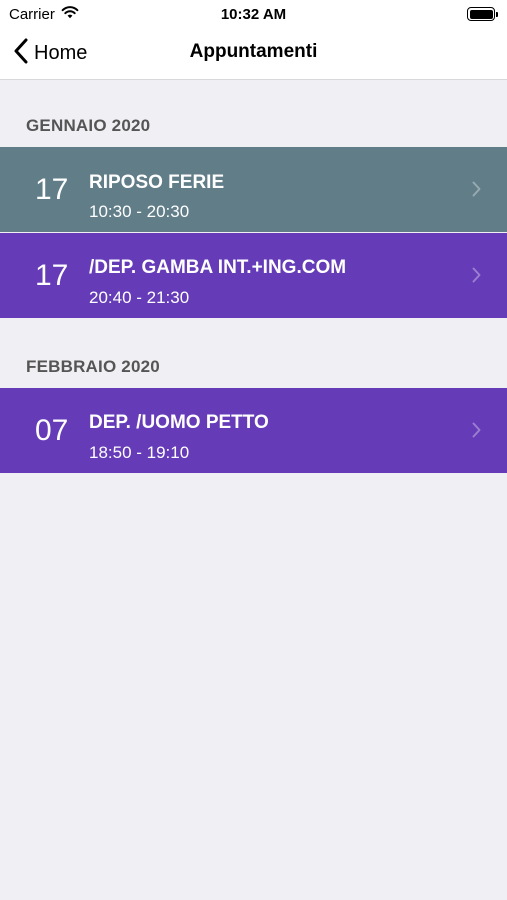 Image resolution: width=507 pixels, height=900 pixels. Describe the element at coordinates (179, 422) in the screenshot. I see `appointment-title: DEP. /UOMO PETTO` at that location.